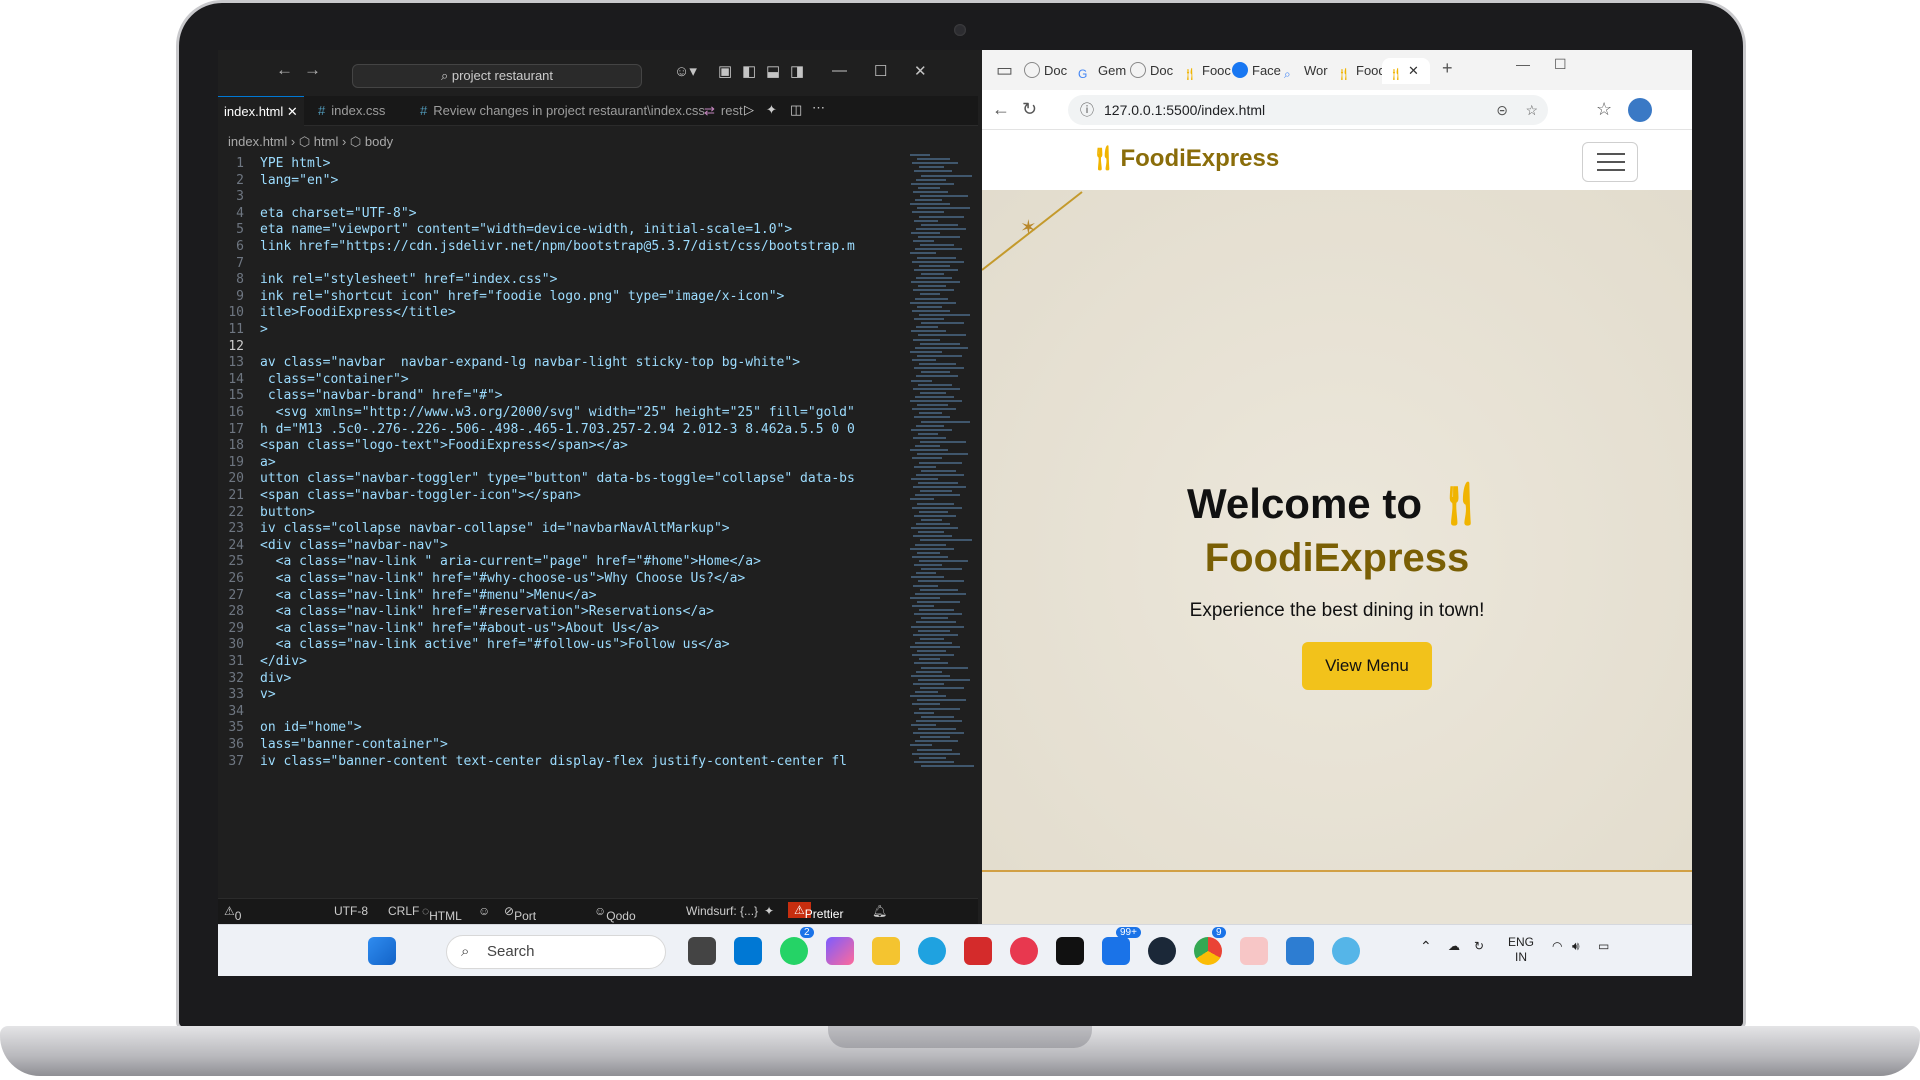 The width and height of the screenshot is (1920, 1080). Describe the element at coordinates (1116, 951) in the screenshot. I see `teams-icon` at that location.